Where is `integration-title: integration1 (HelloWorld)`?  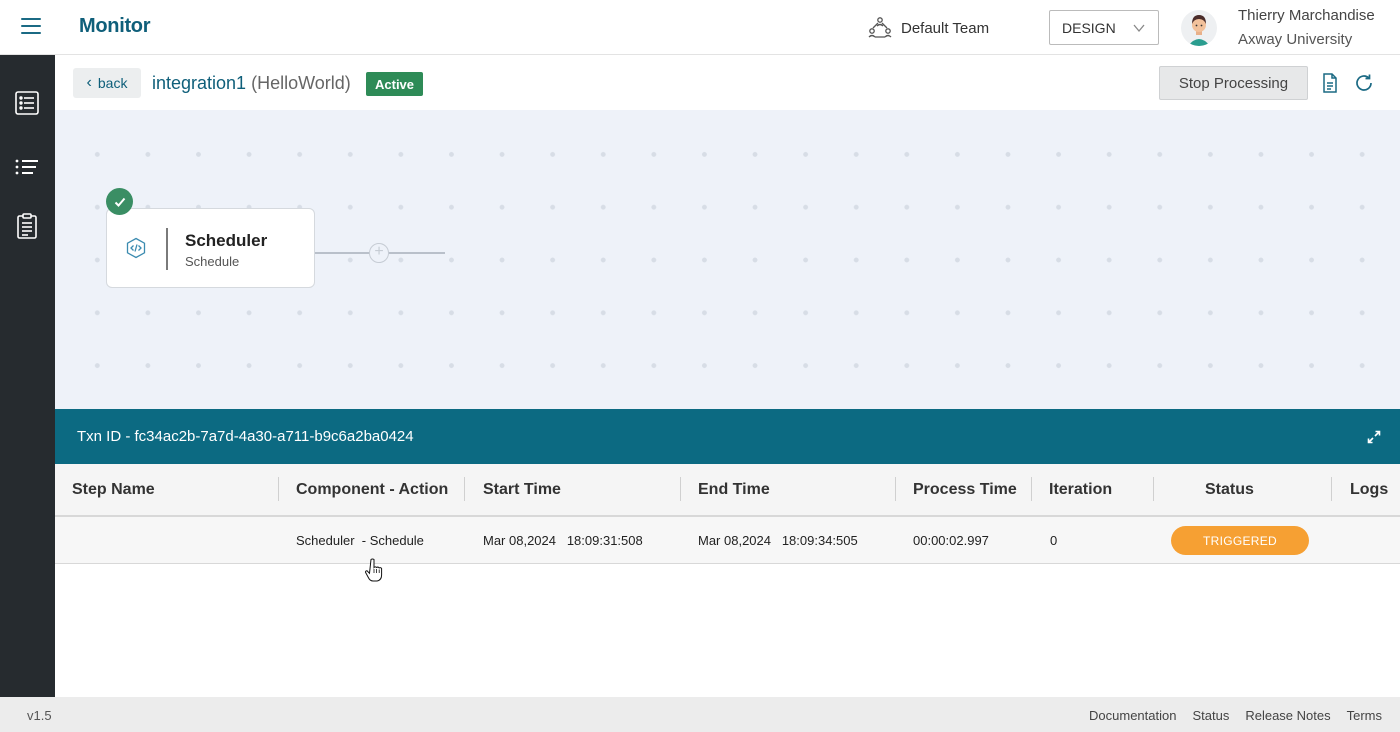
integration-title: integration1 (HelloWorld) is located at coordinates (251, 83).